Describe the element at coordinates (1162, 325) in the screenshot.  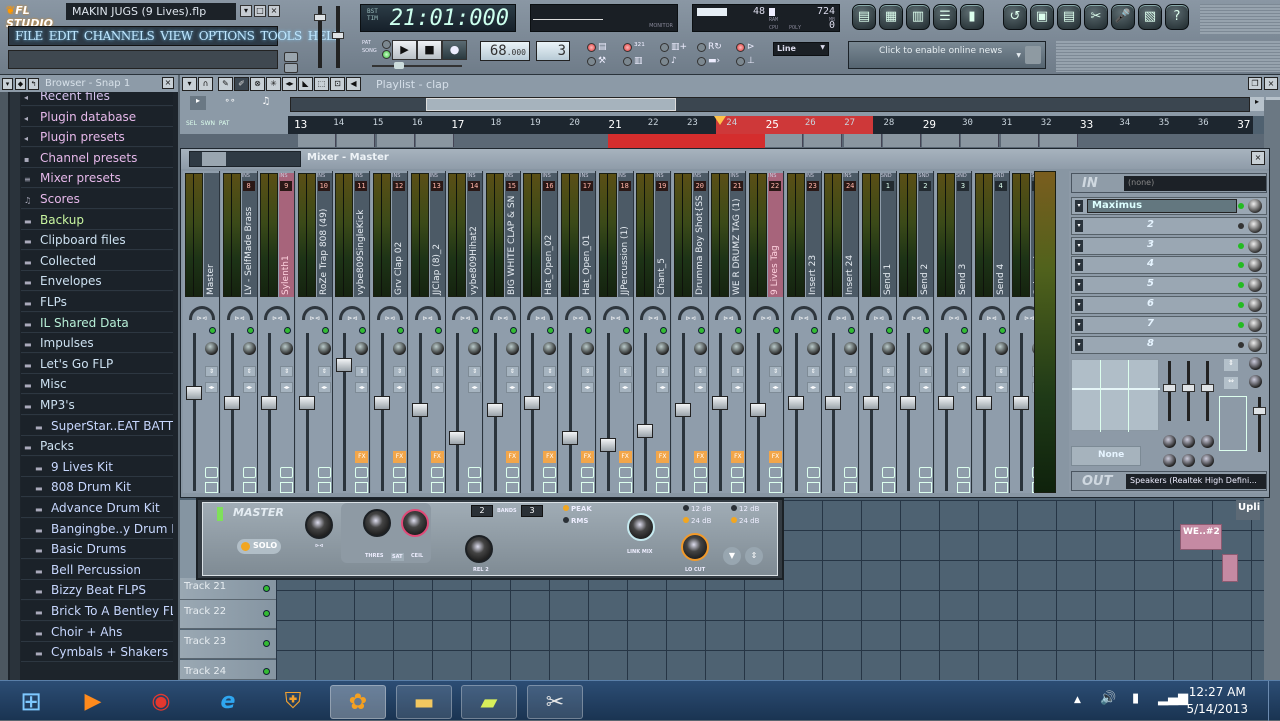
I see `slot-name: 7` at that location.